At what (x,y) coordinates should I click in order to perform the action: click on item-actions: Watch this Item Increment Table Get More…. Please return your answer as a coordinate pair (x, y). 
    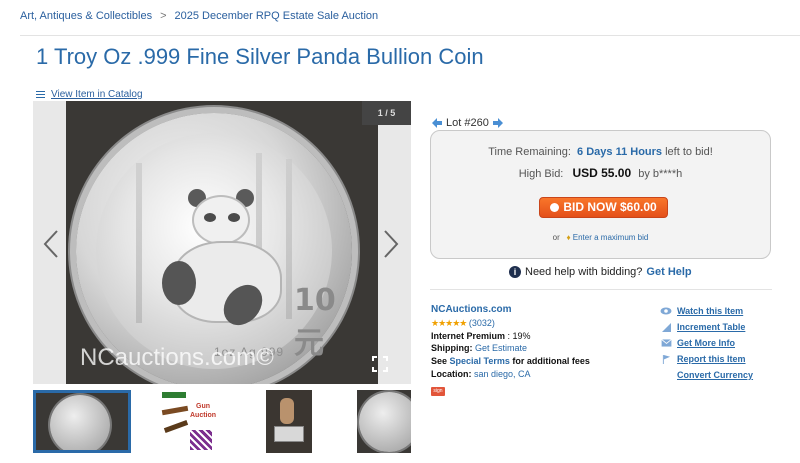
    Looking at the image, I should click on (706, 343).